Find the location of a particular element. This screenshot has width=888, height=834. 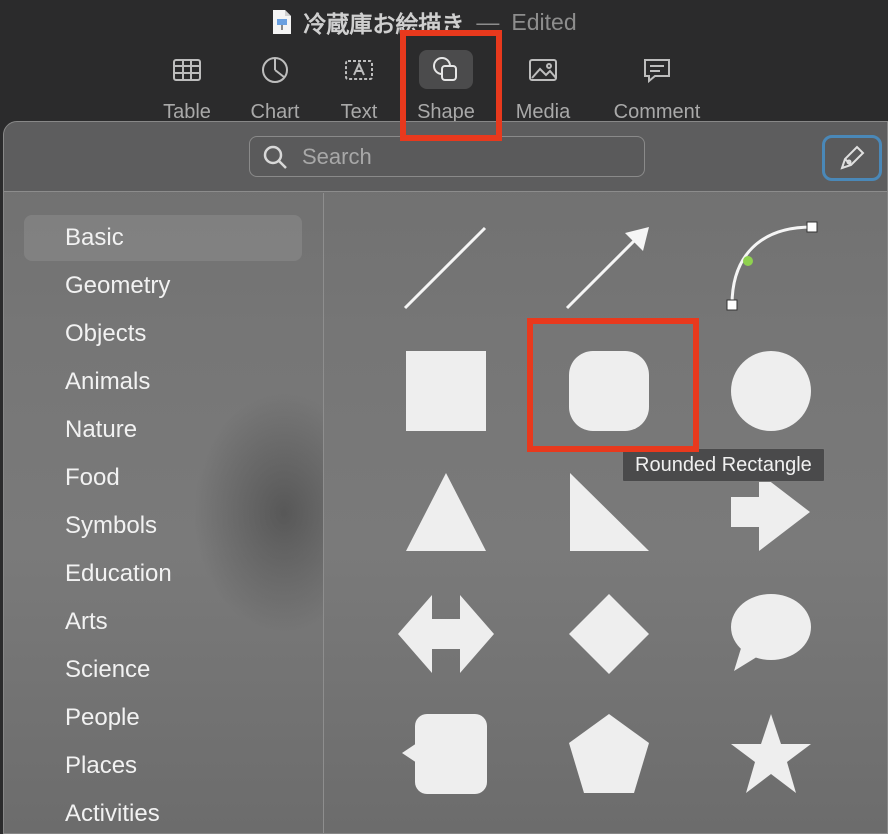

category-objects: Objects is located at coordinates (163, 334).